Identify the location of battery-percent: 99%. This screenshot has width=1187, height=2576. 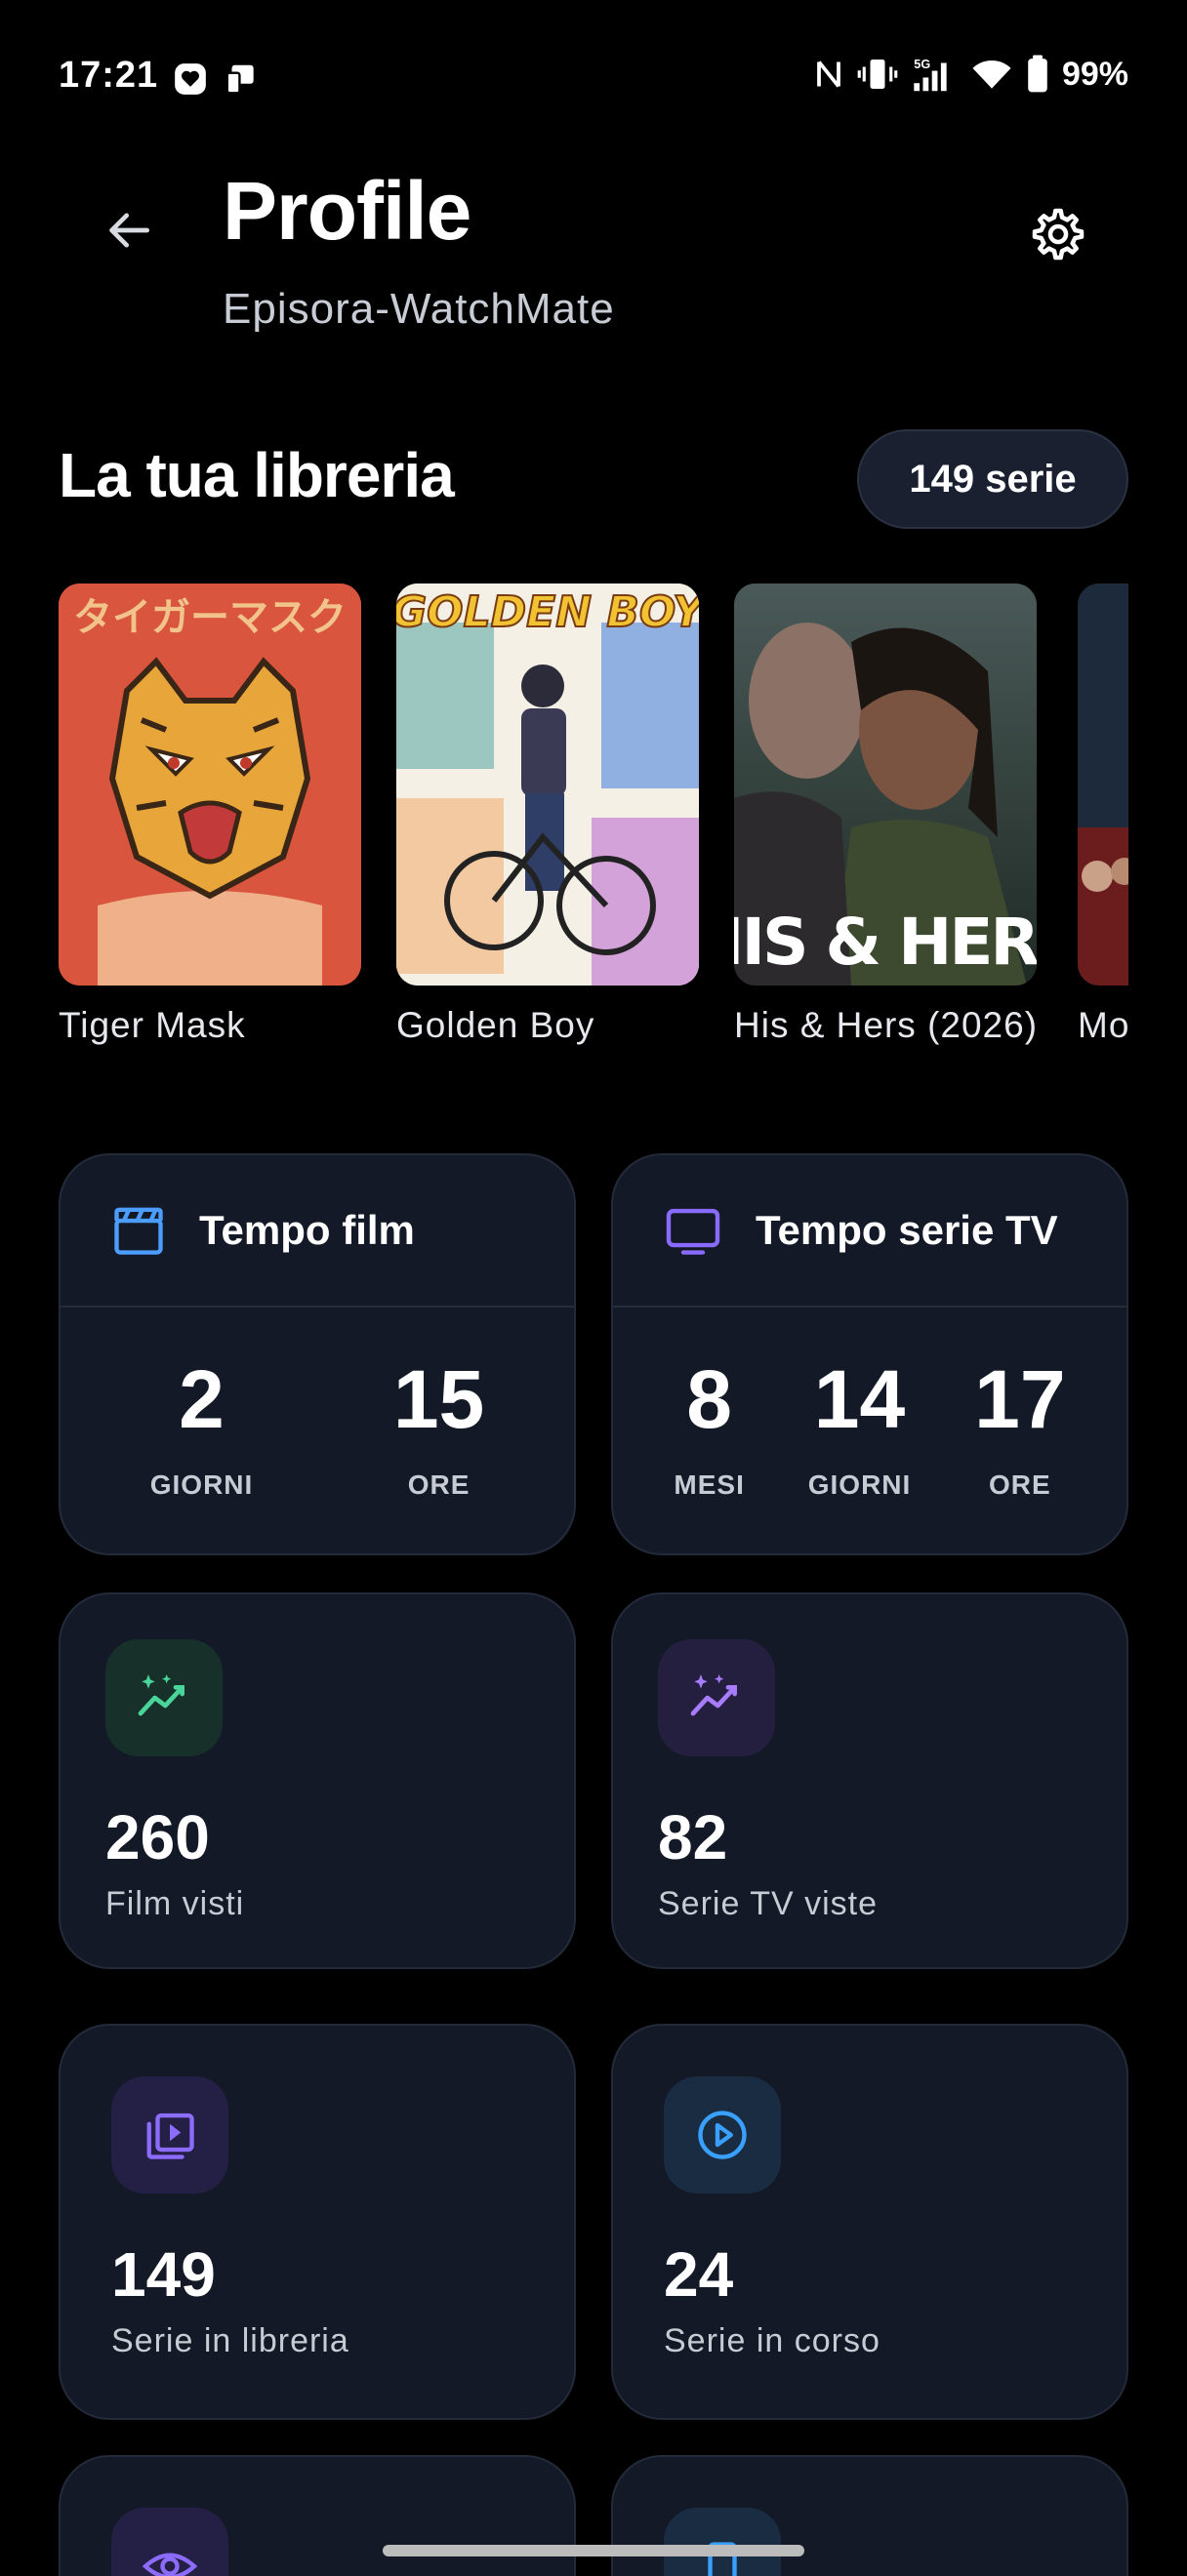
(1094, 74).